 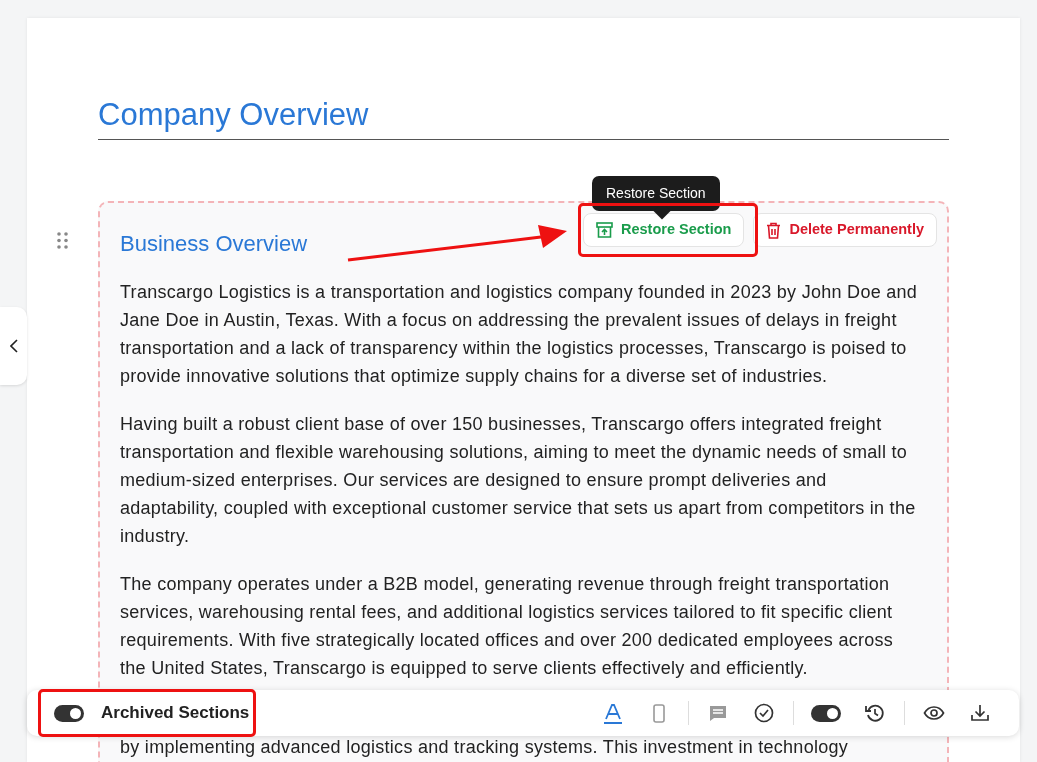 I want to click on paragraph: by implementing advanced logistics and tracking systems. This investment in technology, so click(x=485, y=748).